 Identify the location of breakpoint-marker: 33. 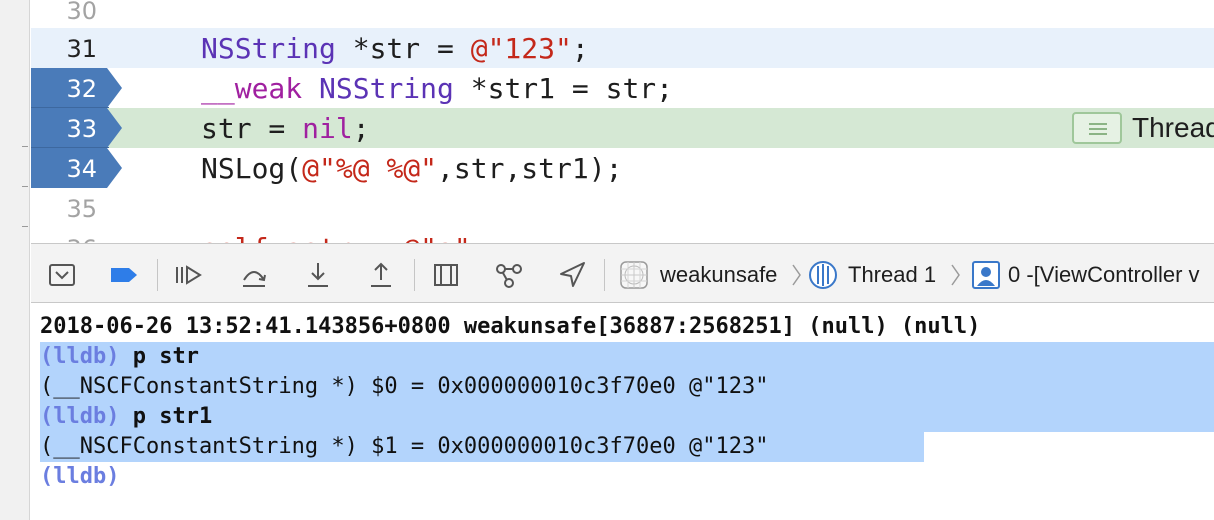
(77, 128).